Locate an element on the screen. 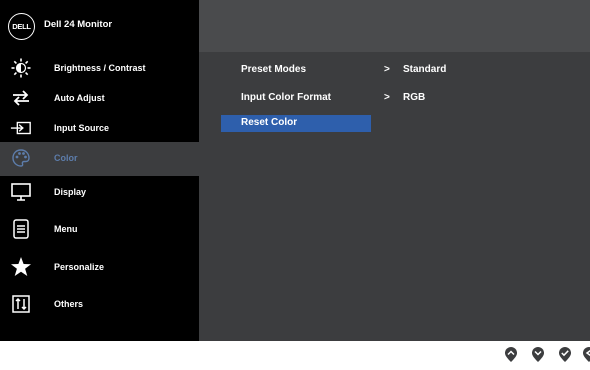 The width and height of the screenshot is (590, 370). sidebar-item-display: Display is located at coordinates (99, 193).